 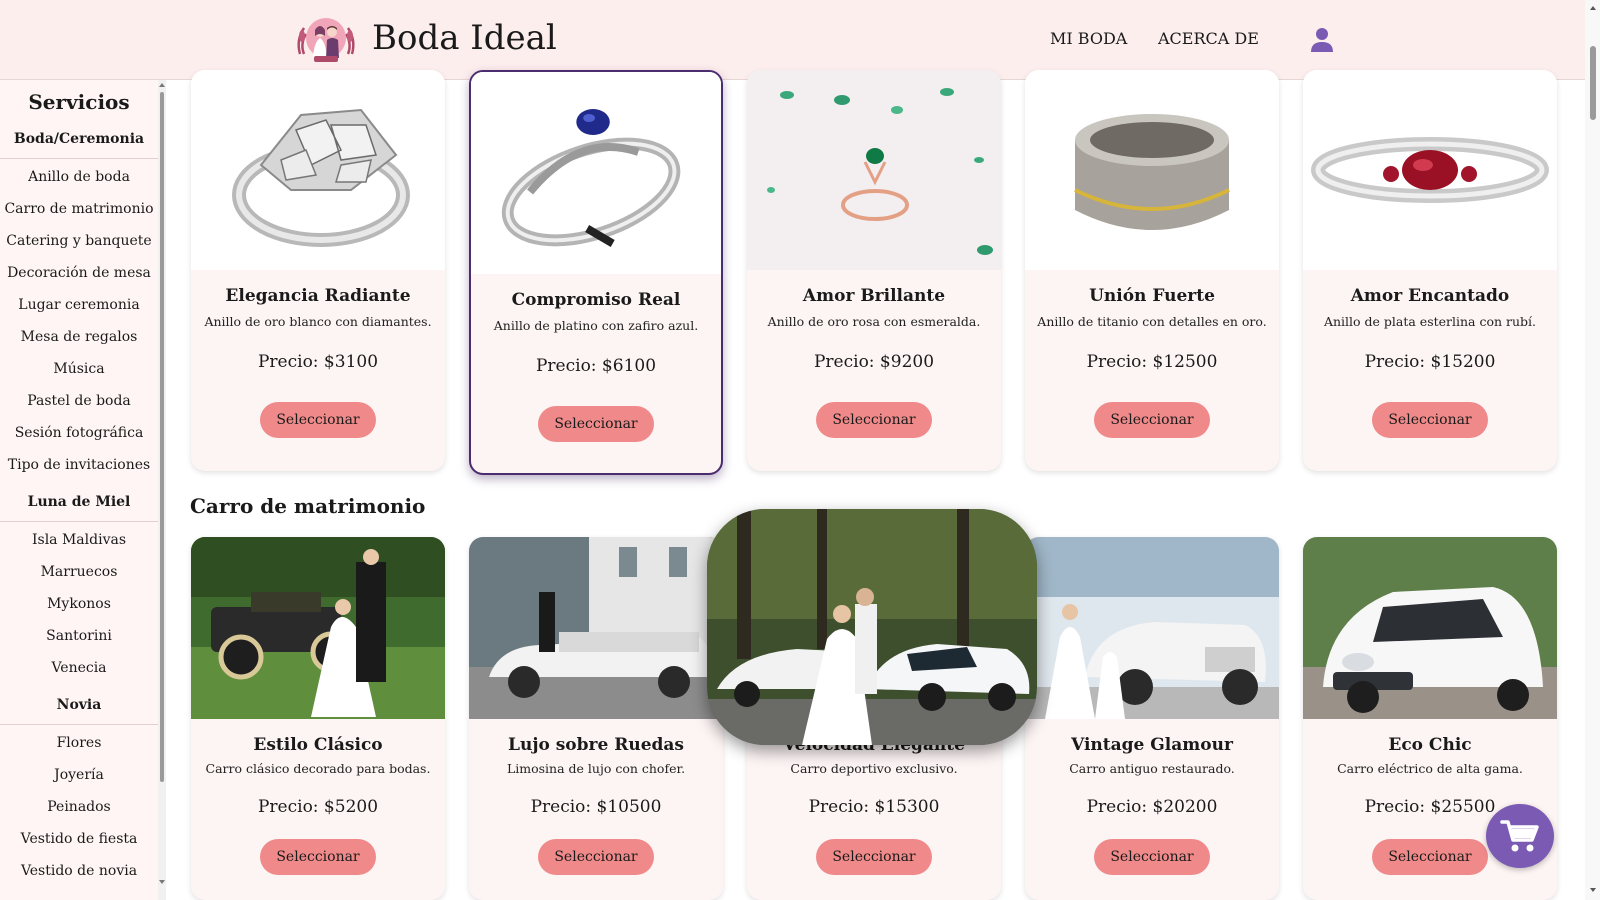 I want to click on card-price: Precio: $5200, so click(x=318, y=807).